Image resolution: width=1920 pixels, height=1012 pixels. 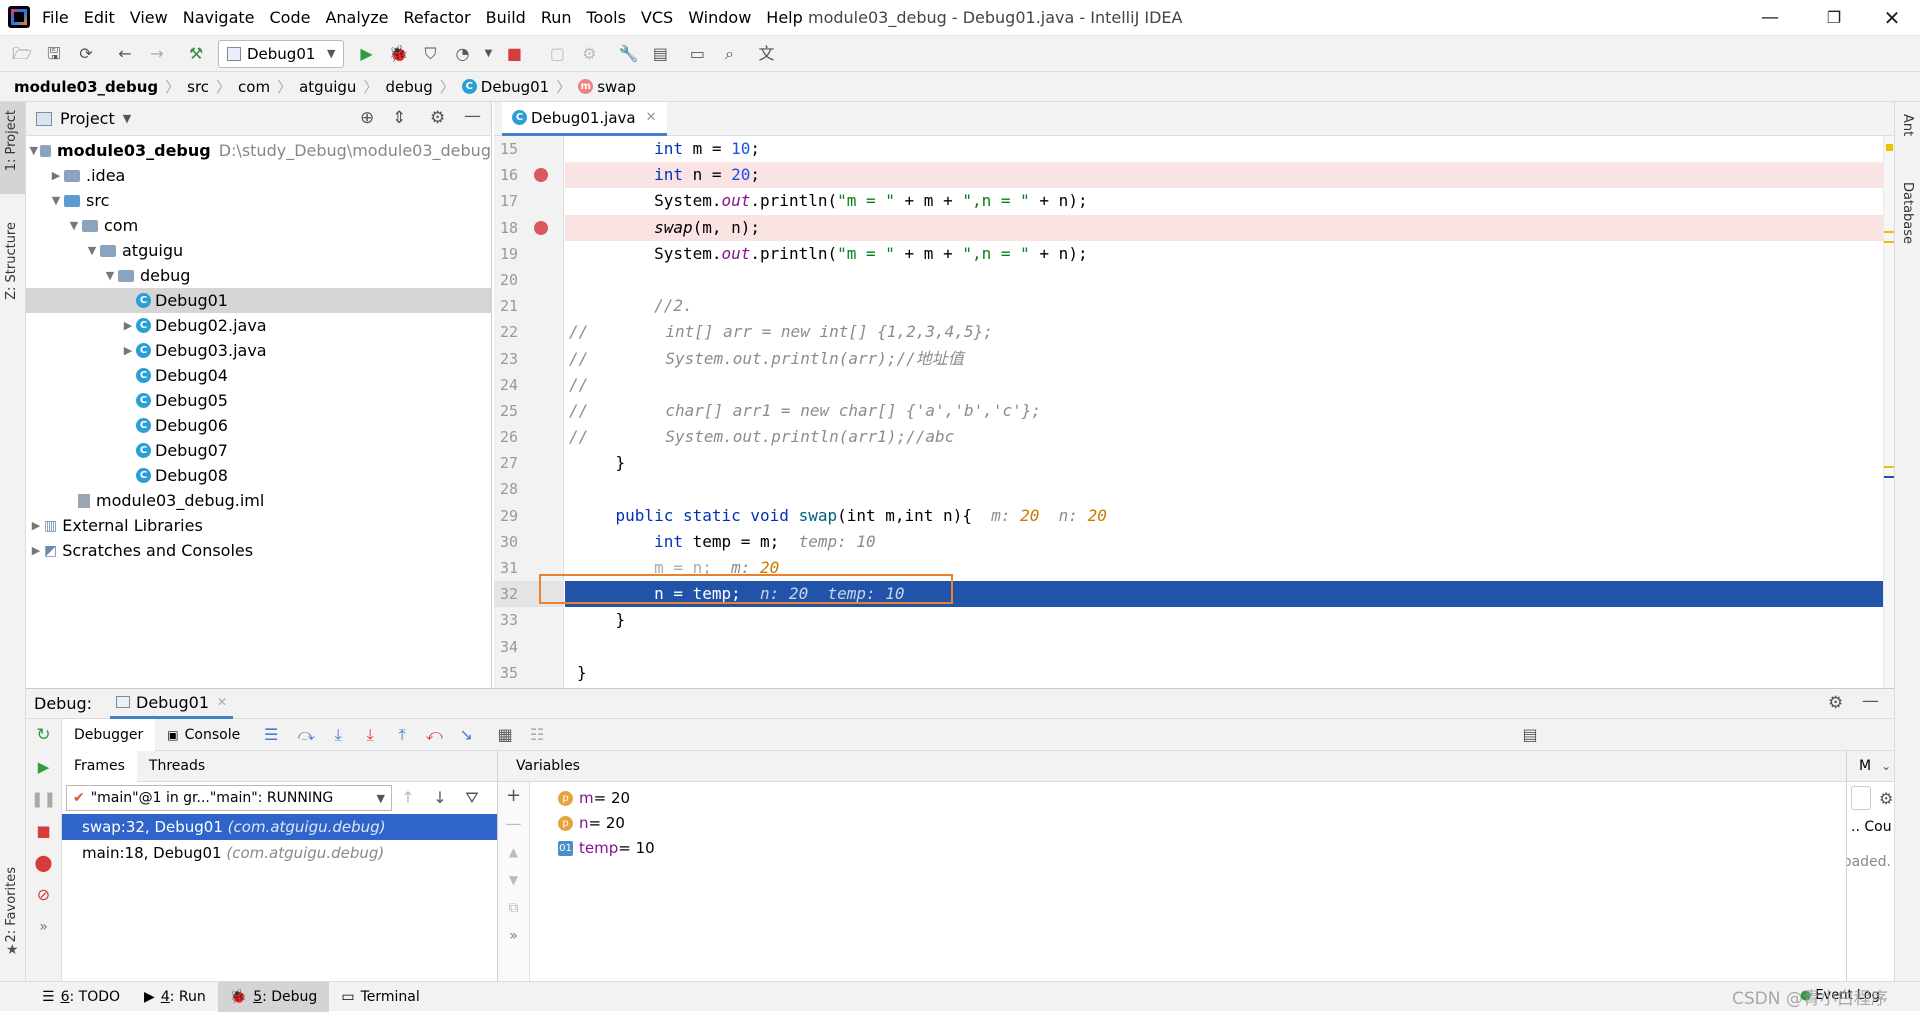 What do you see at coordinates (440, 798) in the screenshot?
I see `frame-down-icon: ↓` at bounding box center [440, 798].